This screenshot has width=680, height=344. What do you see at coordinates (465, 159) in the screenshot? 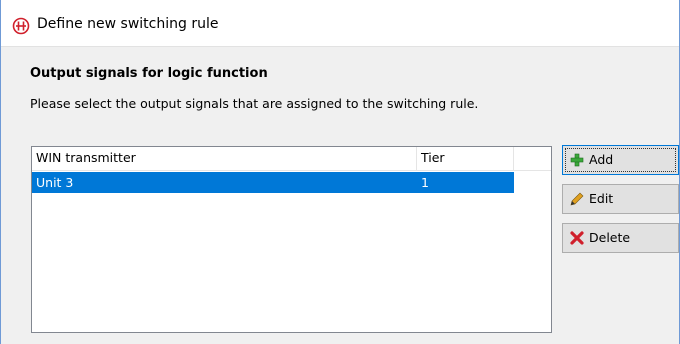
I see `column-header-tier: Tier` at bounding box center [465, 159].